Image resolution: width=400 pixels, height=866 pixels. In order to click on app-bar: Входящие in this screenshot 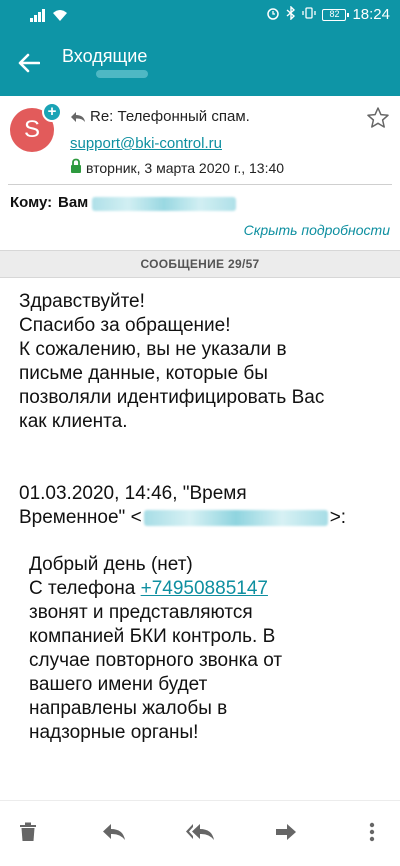, I will do `click(200, 64)`.